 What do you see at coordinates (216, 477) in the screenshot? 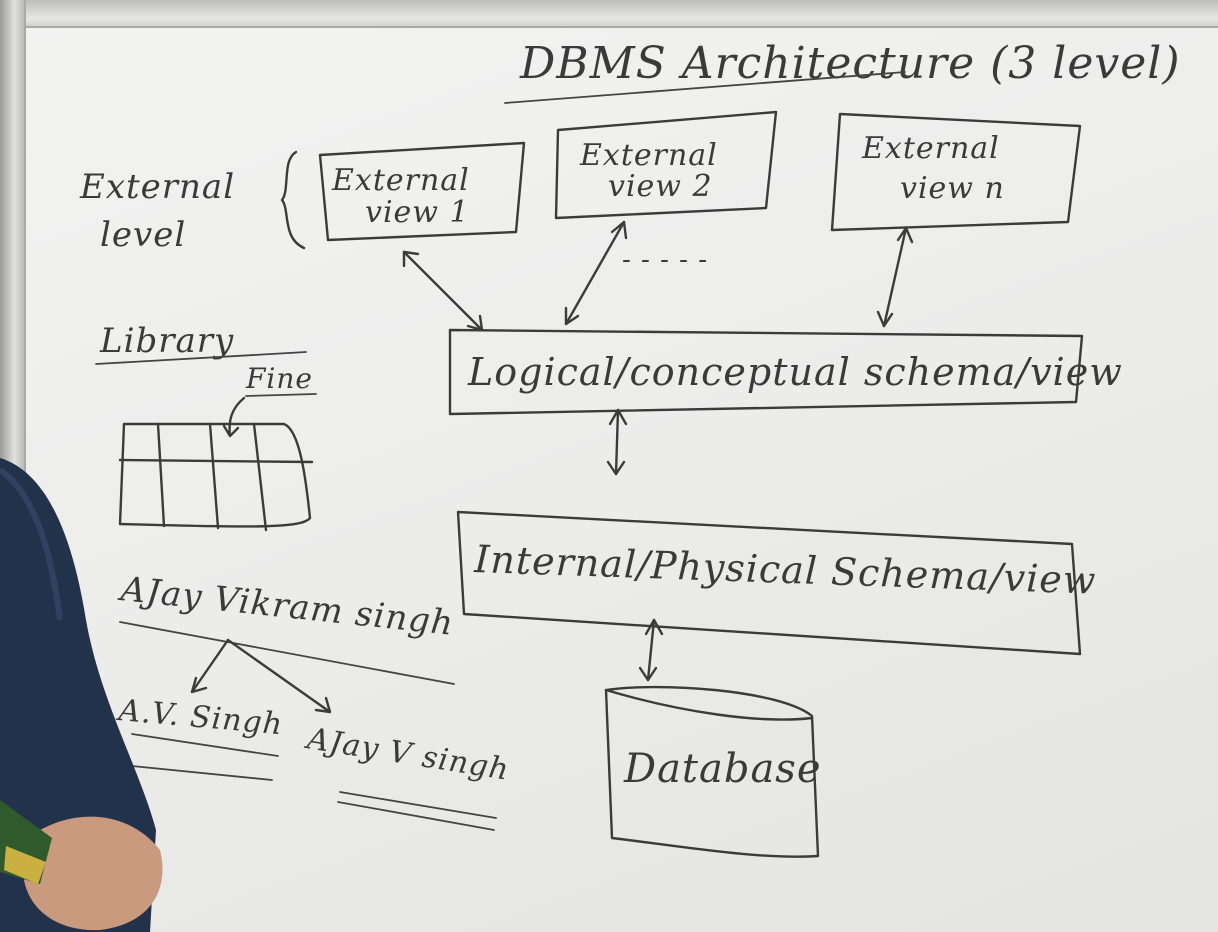
I see `library-table-sketch` at bounding box center [216, 477].